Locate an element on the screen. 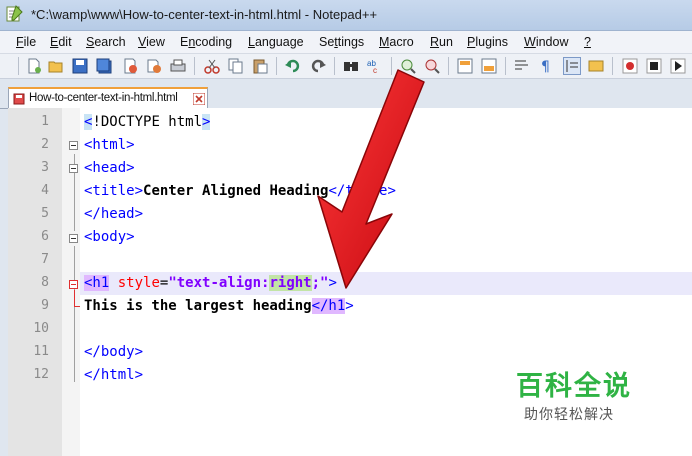  record-macro-icon is located at coordinates (630, 66).